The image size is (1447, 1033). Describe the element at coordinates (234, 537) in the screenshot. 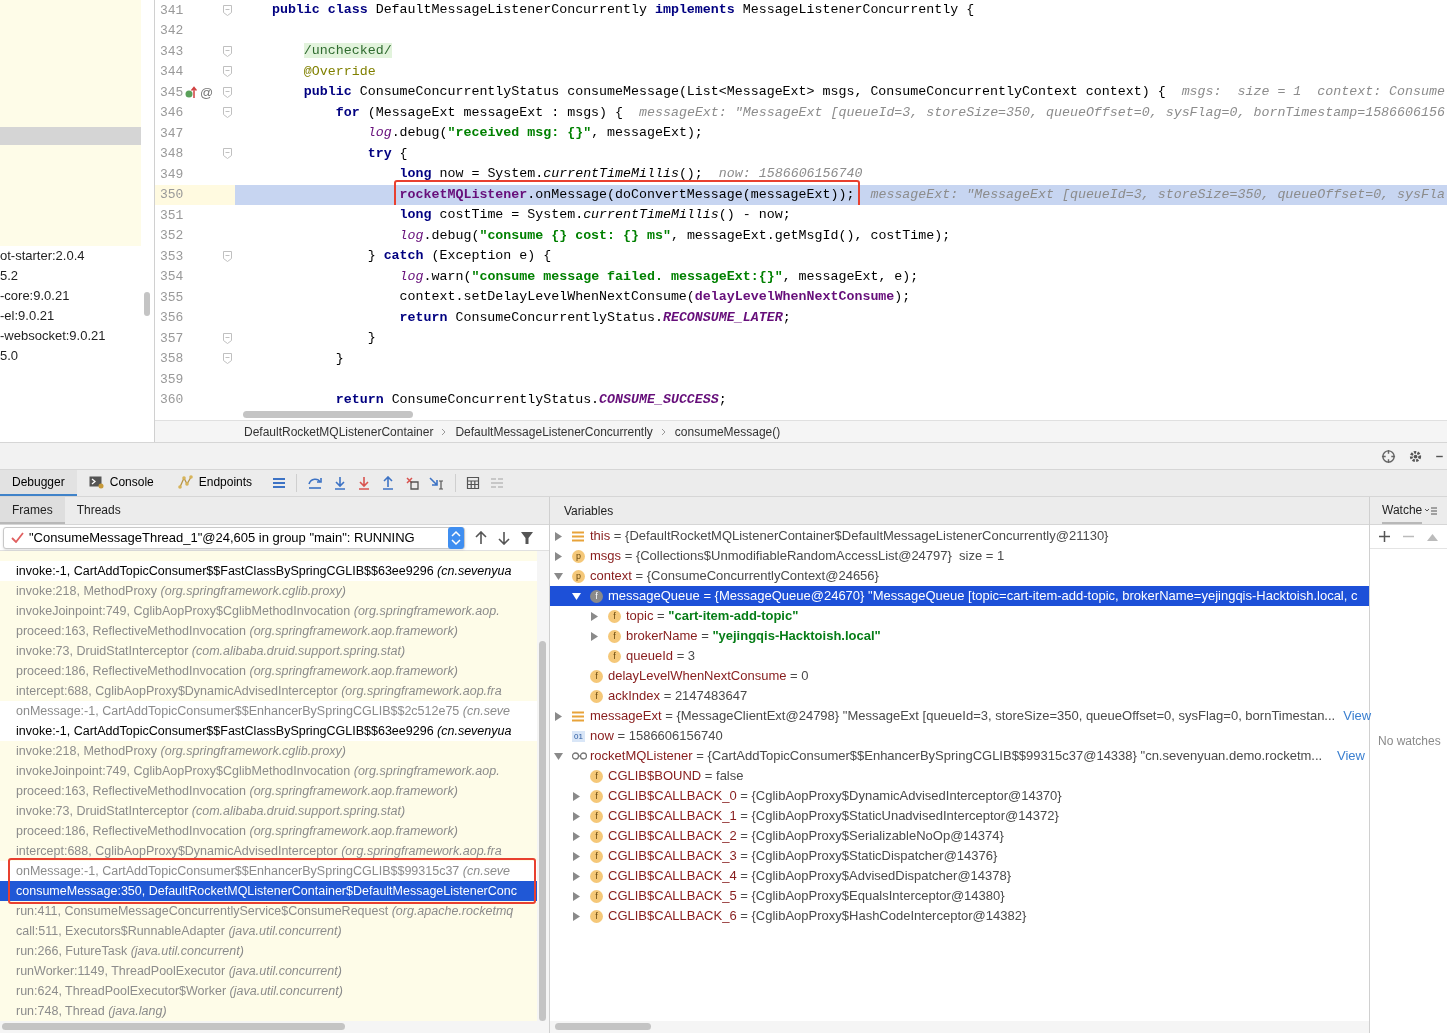

I see `thread-dropdown: "ConsumeMessageThread_1"@24,605 in group "main": RUNNING` at that location.